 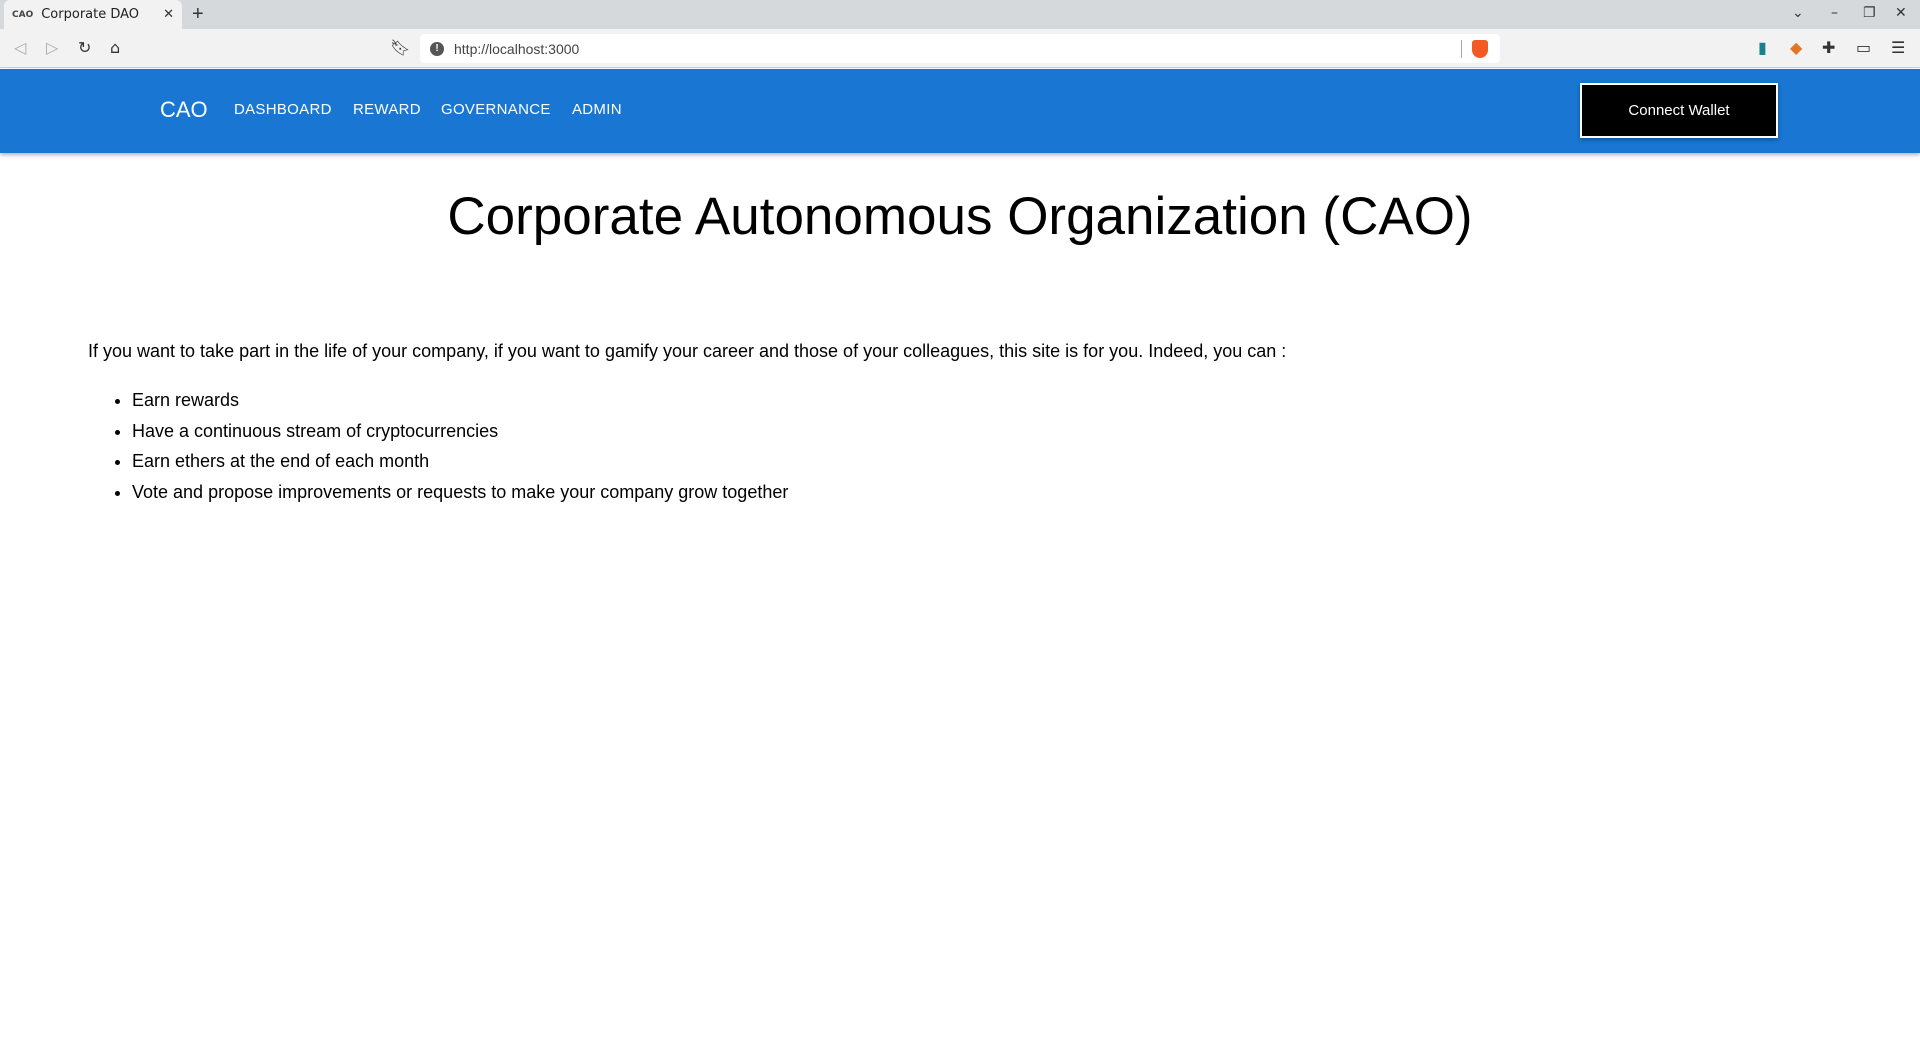 What do you see at coordinates (1798, 13) in the screenshot?
I see `tab-list-chevron-icon: ⌄` at bounding box center [1798, 13].